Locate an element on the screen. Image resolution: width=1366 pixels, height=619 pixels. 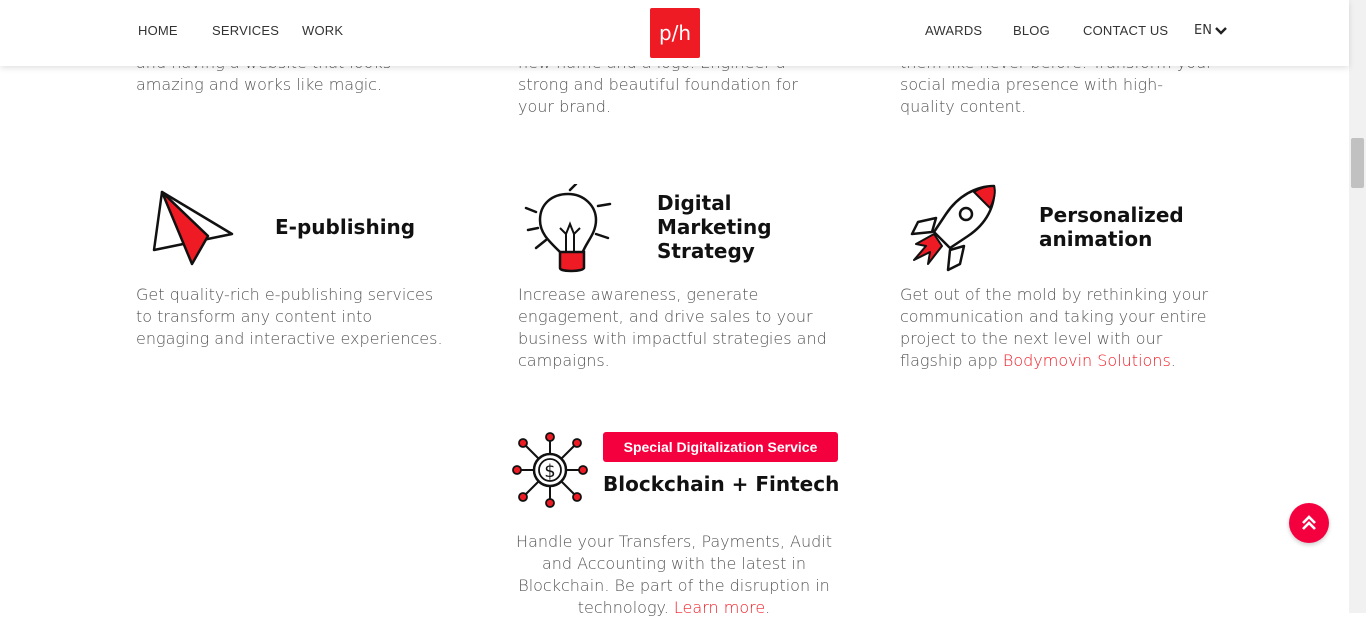
nav-home: HOME is located at coordinates (158, 30).